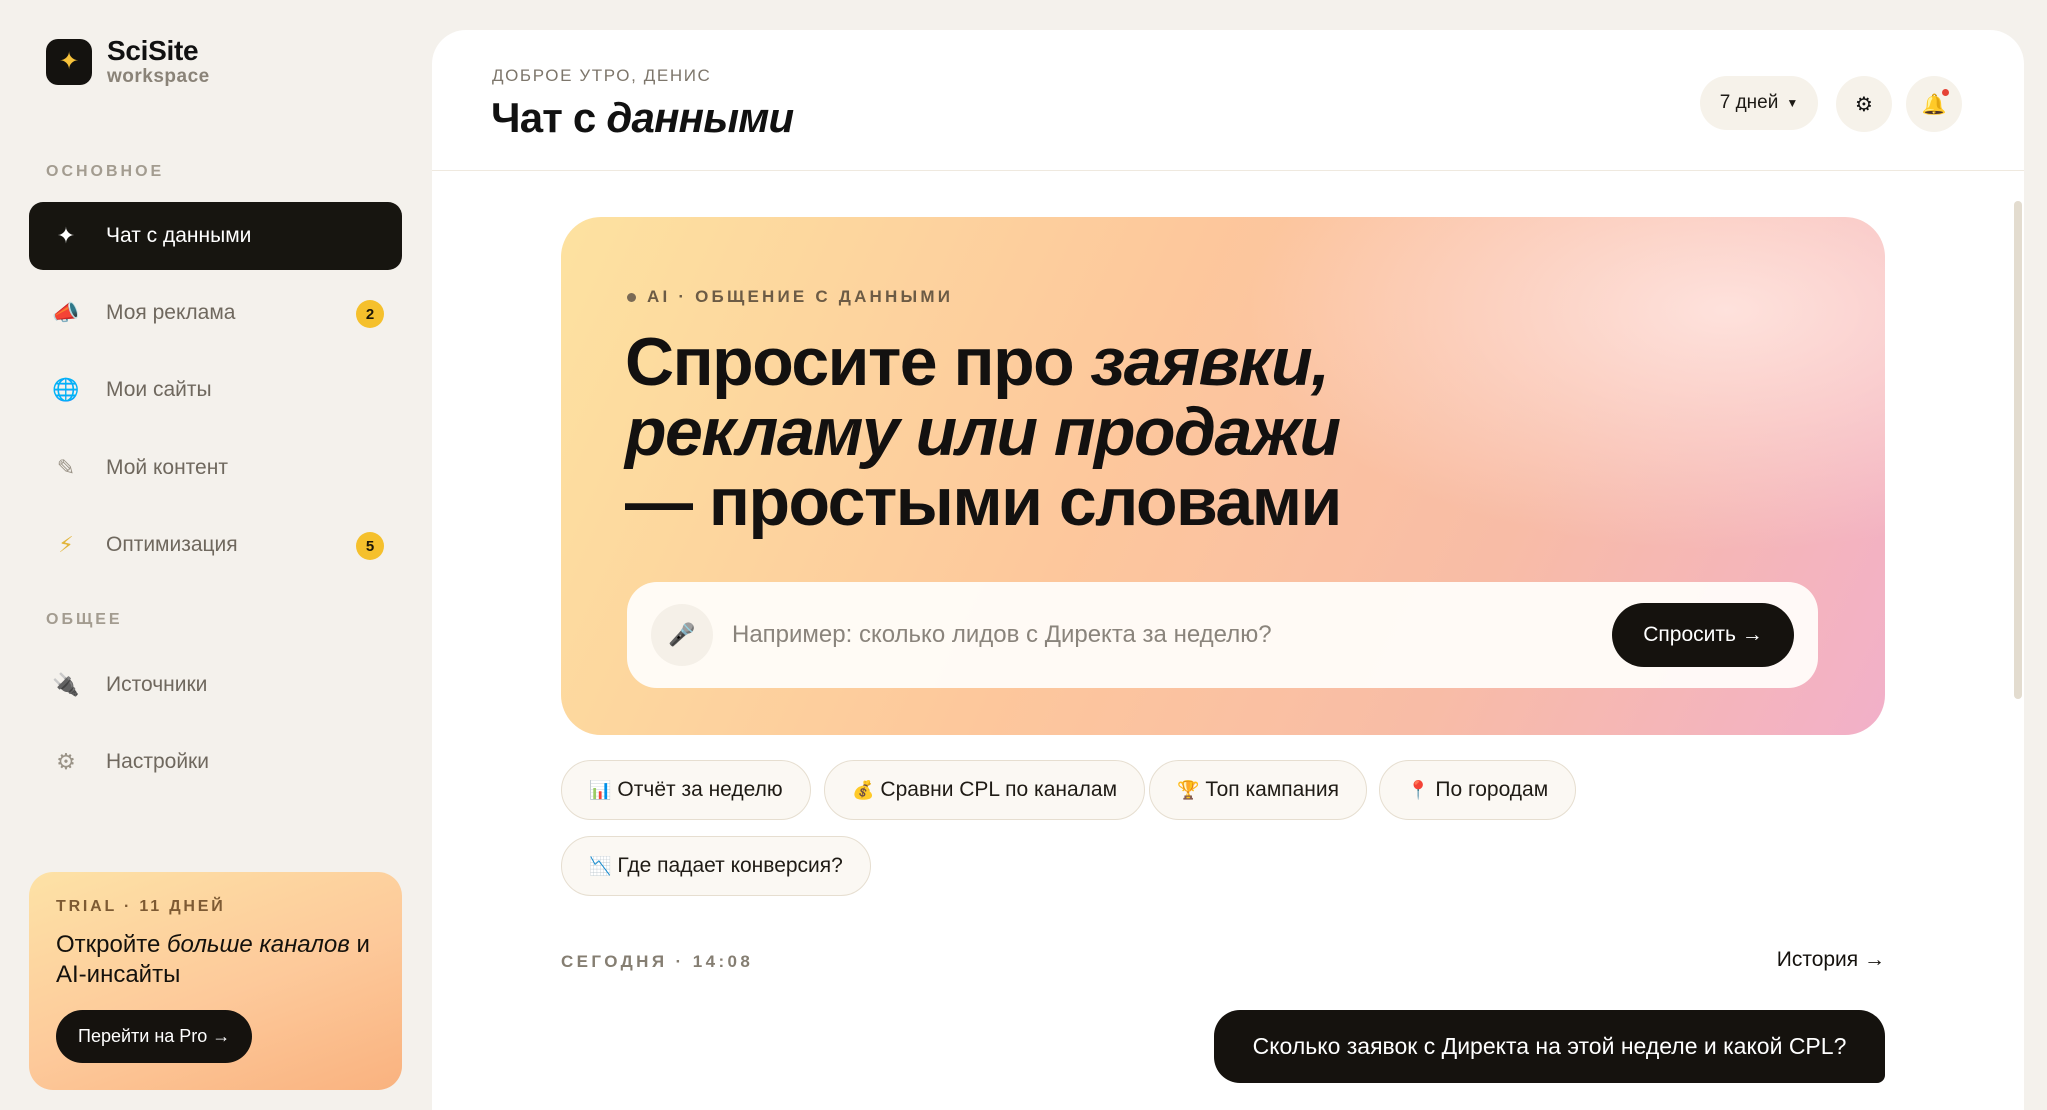 This screenshot has width=2047, height=1110. I want to click on trial-tag: TRIAL · 11 ДНЕЙ, so click(141, 906).